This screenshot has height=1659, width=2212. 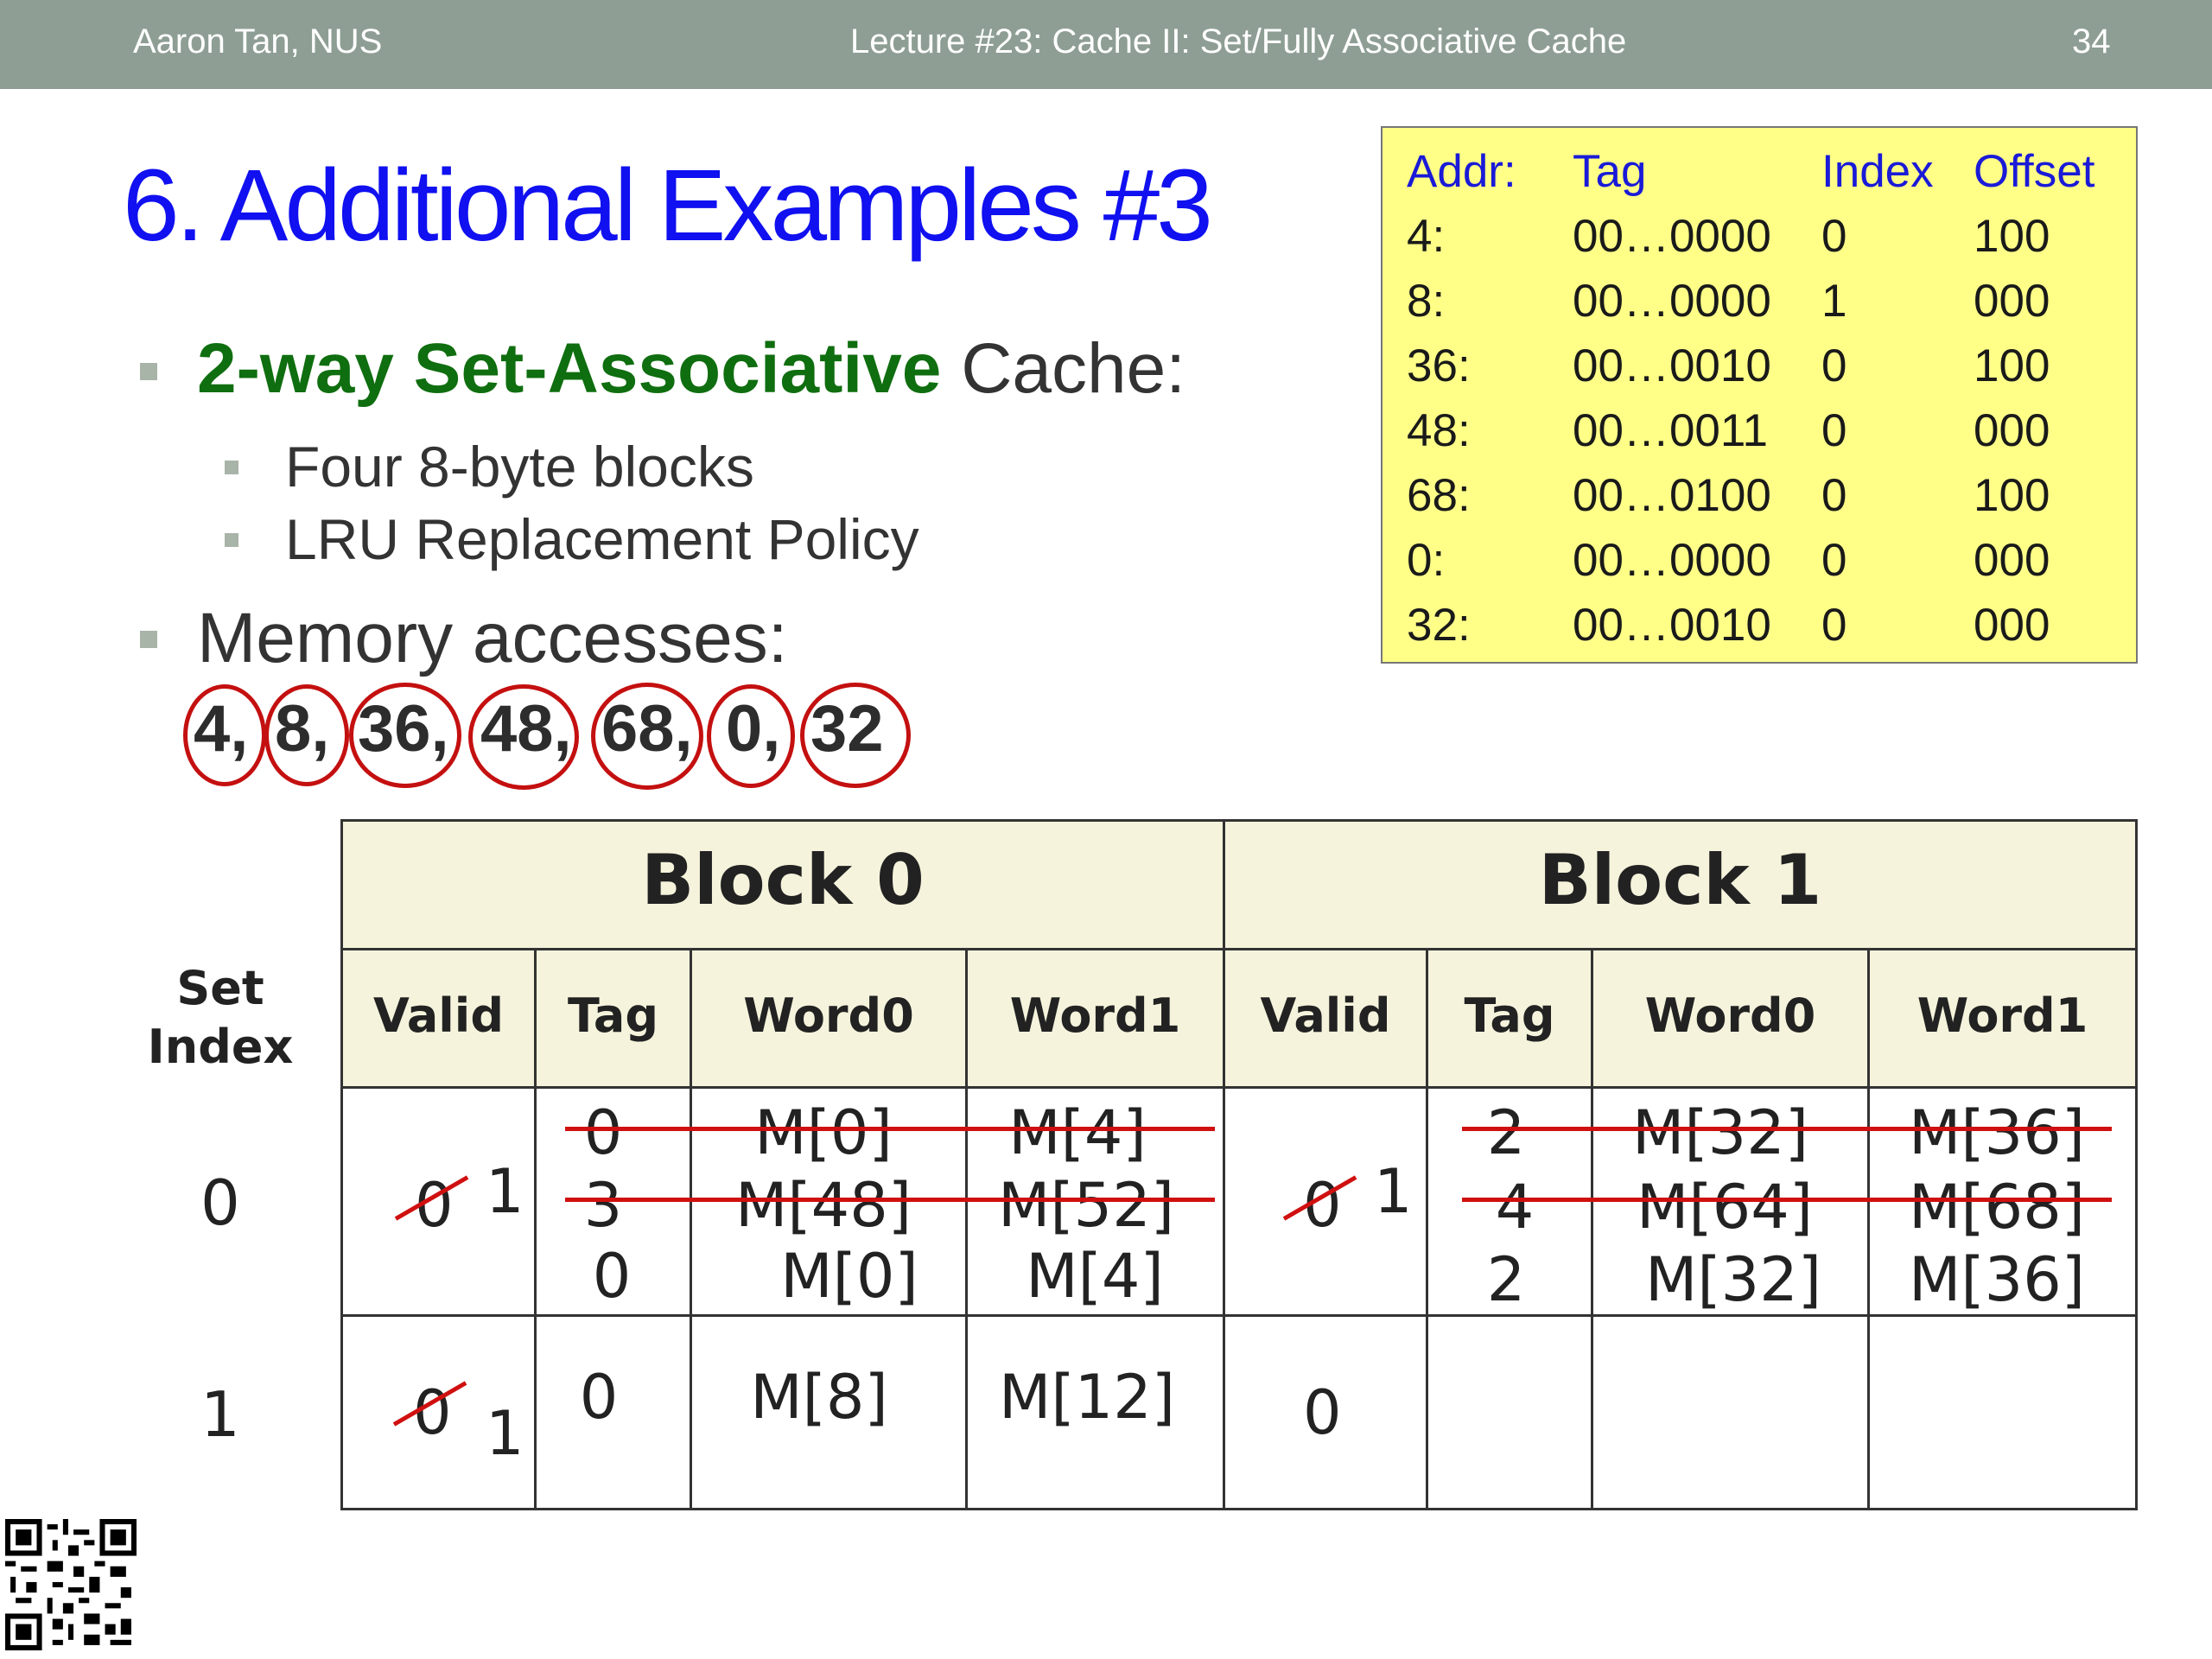 I want to click on addr-value: 48:, so click(x=1439, y=430).